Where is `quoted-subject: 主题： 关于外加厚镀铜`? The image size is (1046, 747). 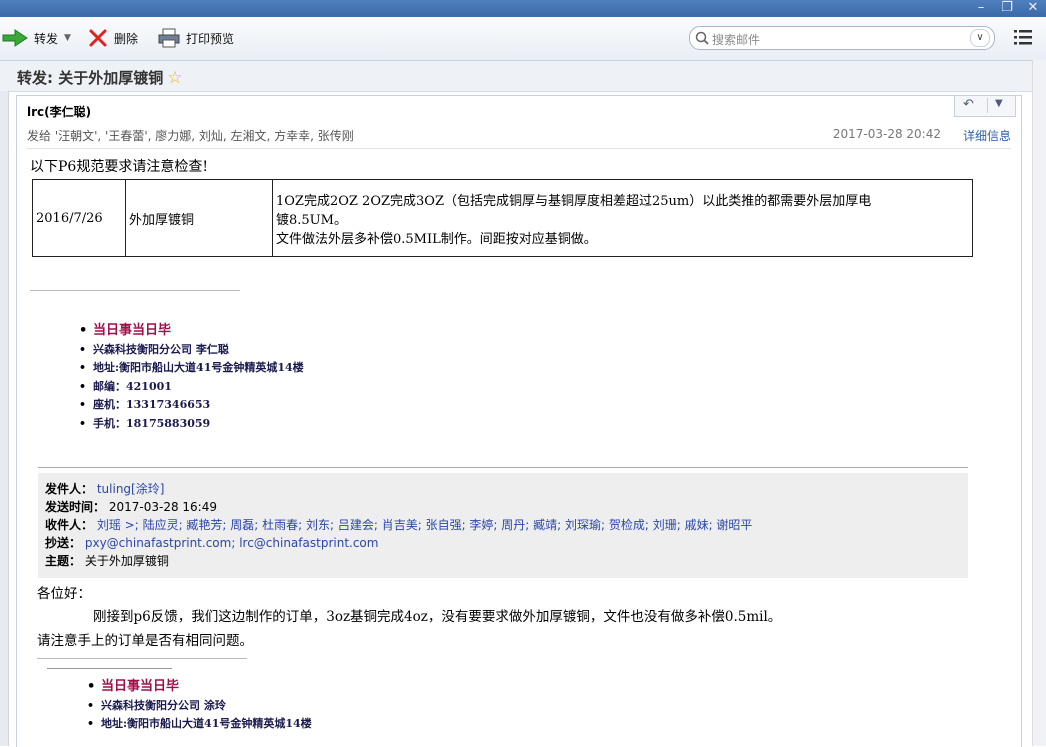 quoted-subject: 主题： 关于外加厚镀铜 is located at coordinates (107, 560).